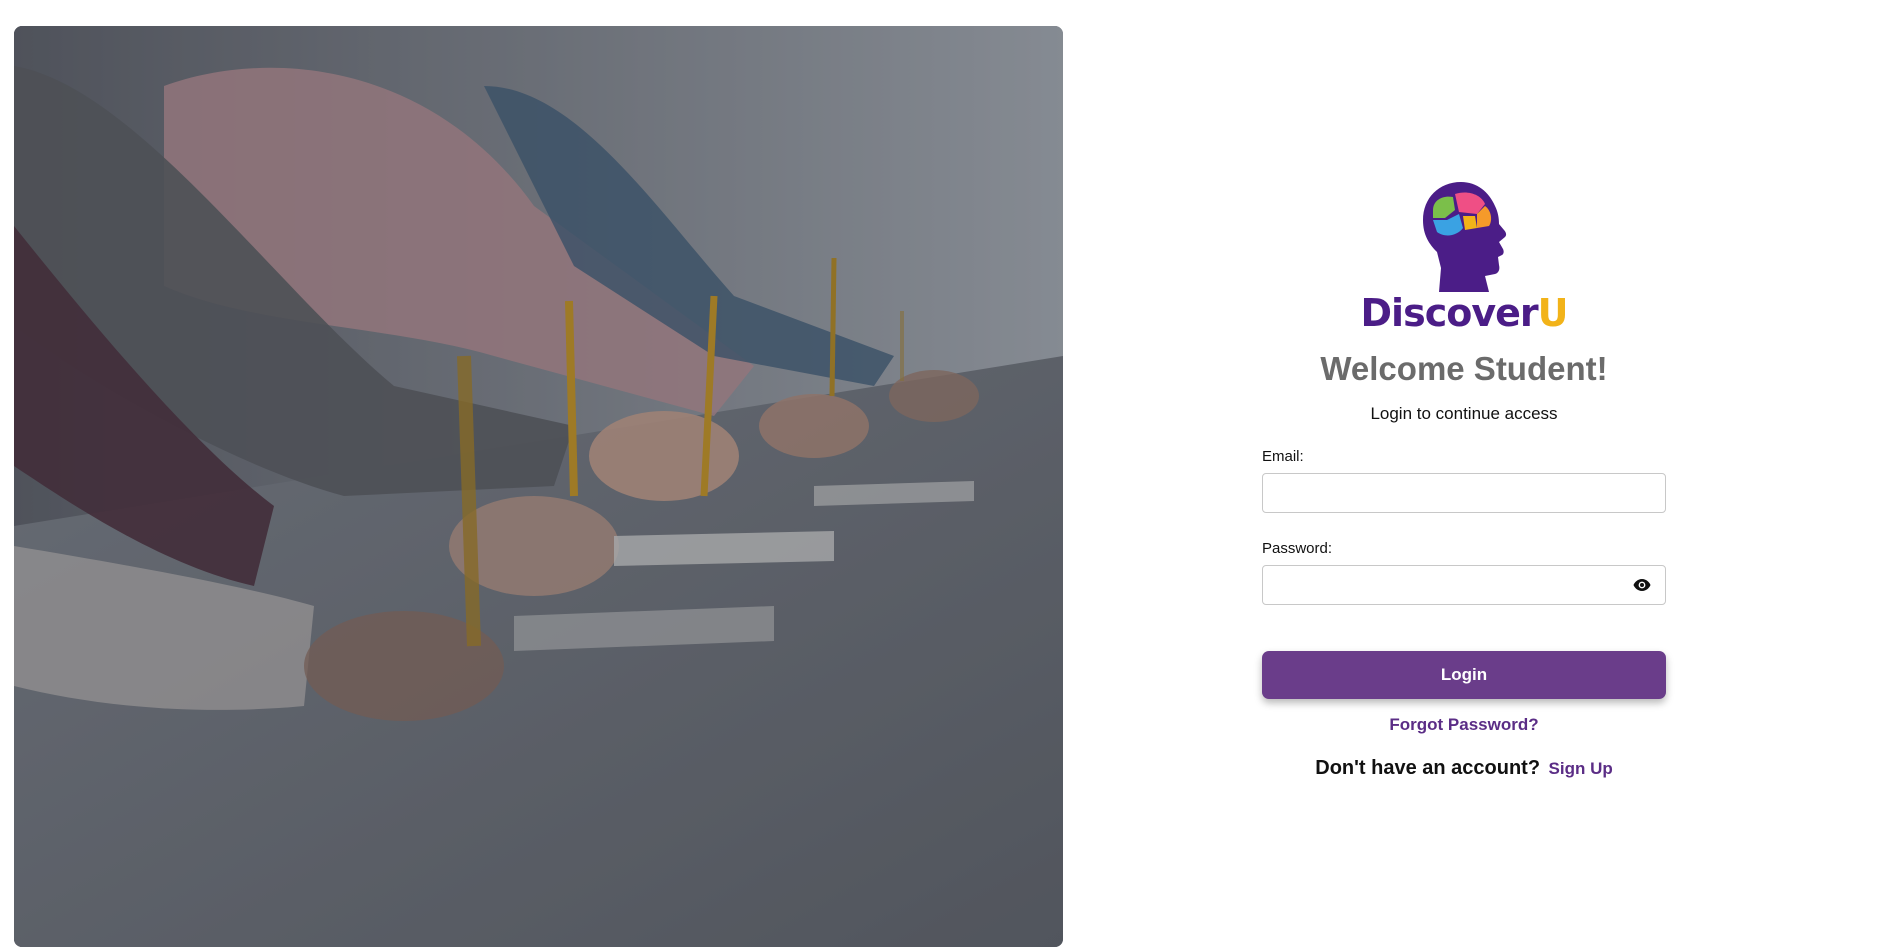 This screenshot has width=1891, height=948. I want to click on password-label: Password:, so click(1297, 548).